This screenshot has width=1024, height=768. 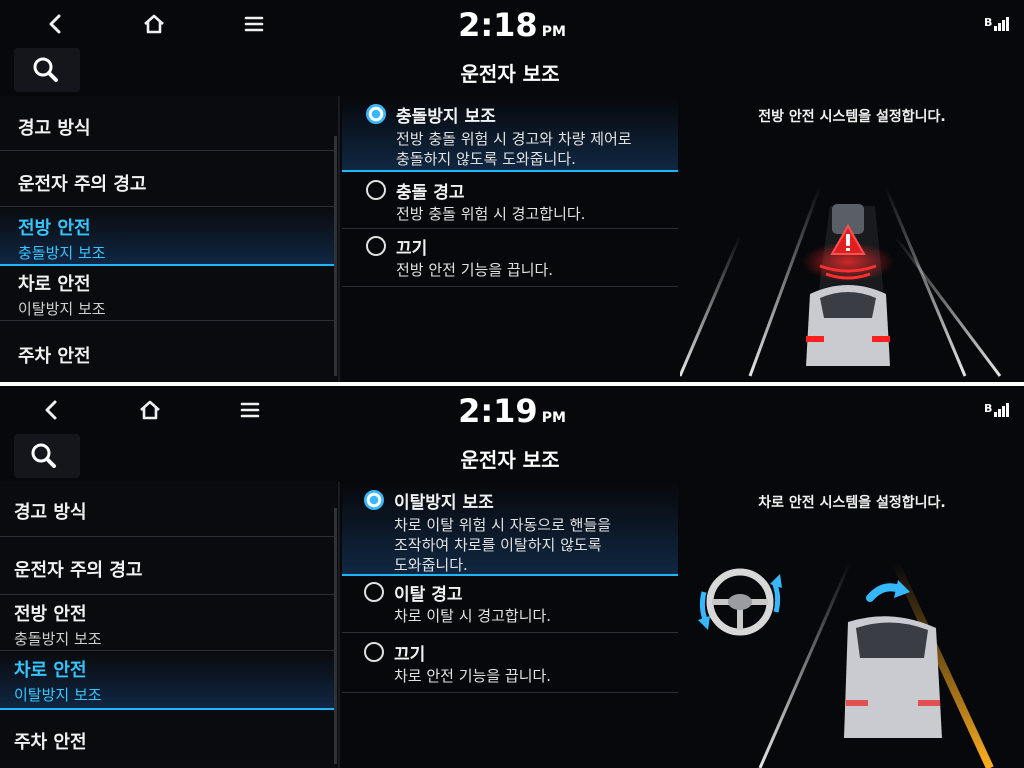 What do you see at coordinates (852, 117) in the screenshot?
I see `info-text: 전방 안전 시스템을 설정합니다.` at bounding box center [852, 117].